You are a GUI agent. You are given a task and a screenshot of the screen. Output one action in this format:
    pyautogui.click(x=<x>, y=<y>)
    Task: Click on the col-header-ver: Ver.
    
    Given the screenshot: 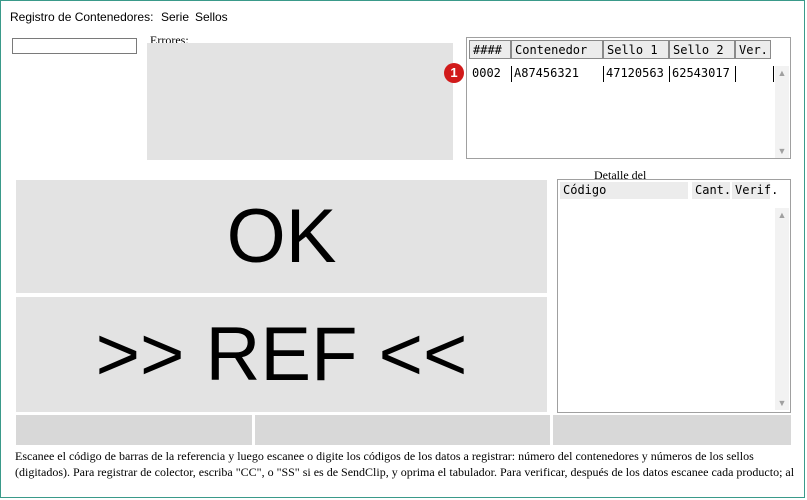 What is the action you would take?
    pyautogui.click(x=753, y=49)
    